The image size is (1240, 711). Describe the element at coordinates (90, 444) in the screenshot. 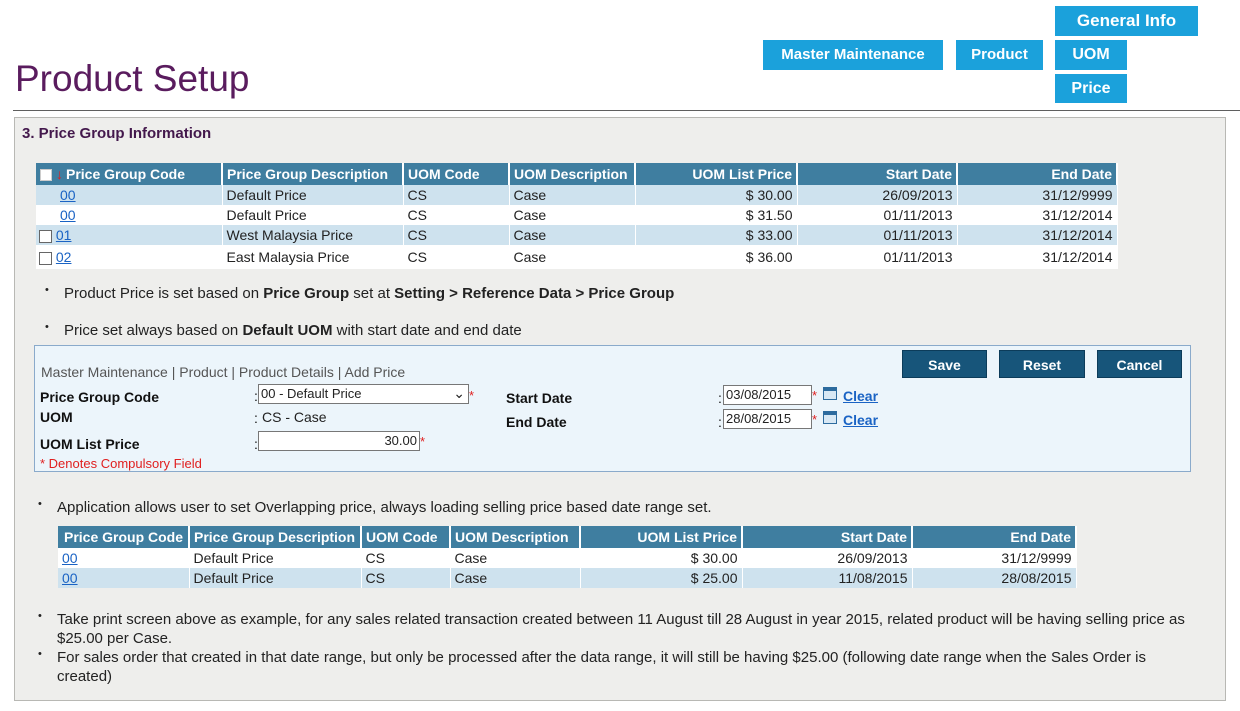

I see `uom-list-price-label: UOM List Price` at that location.